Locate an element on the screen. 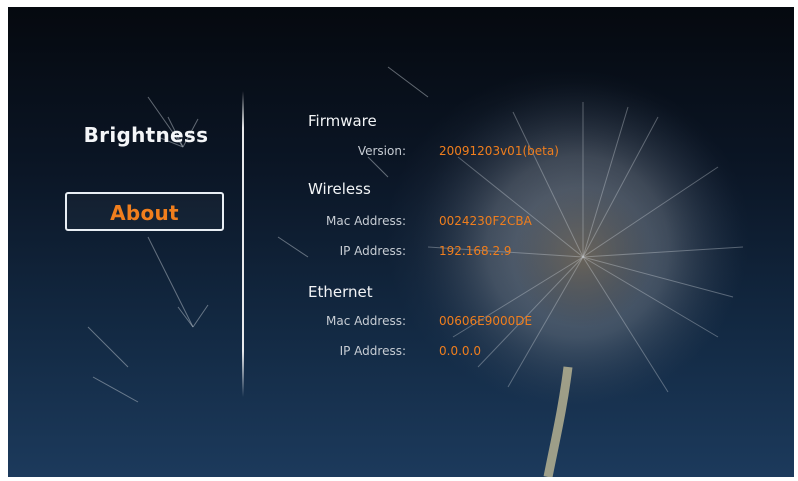  menu-item-about: About is located at coordinates (144, 211).